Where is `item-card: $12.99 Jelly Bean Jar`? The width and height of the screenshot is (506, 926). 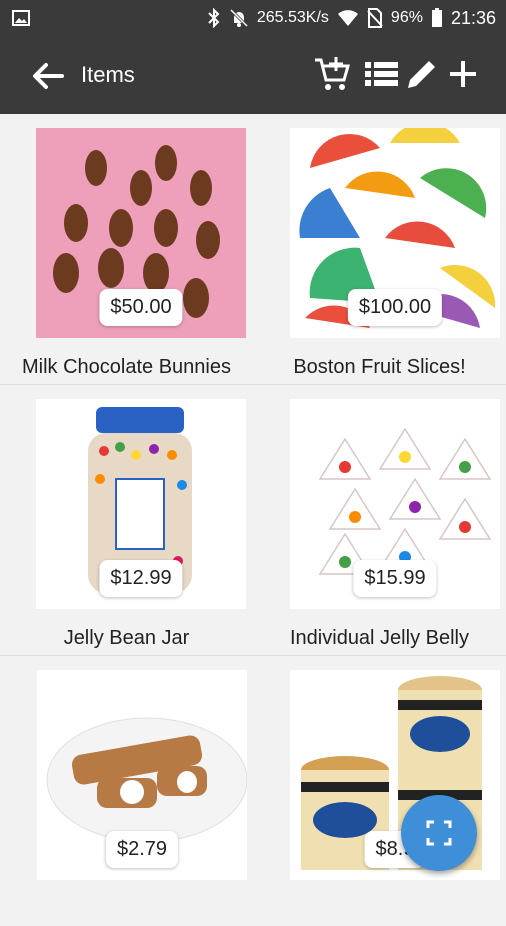 item-card: $12.99 Jelly Bean Jar is located at coordinates (126, 520).